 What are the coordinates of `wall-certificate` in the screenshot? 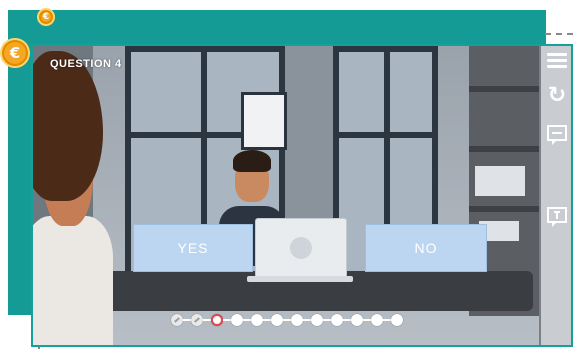 It's located at (264, 121).